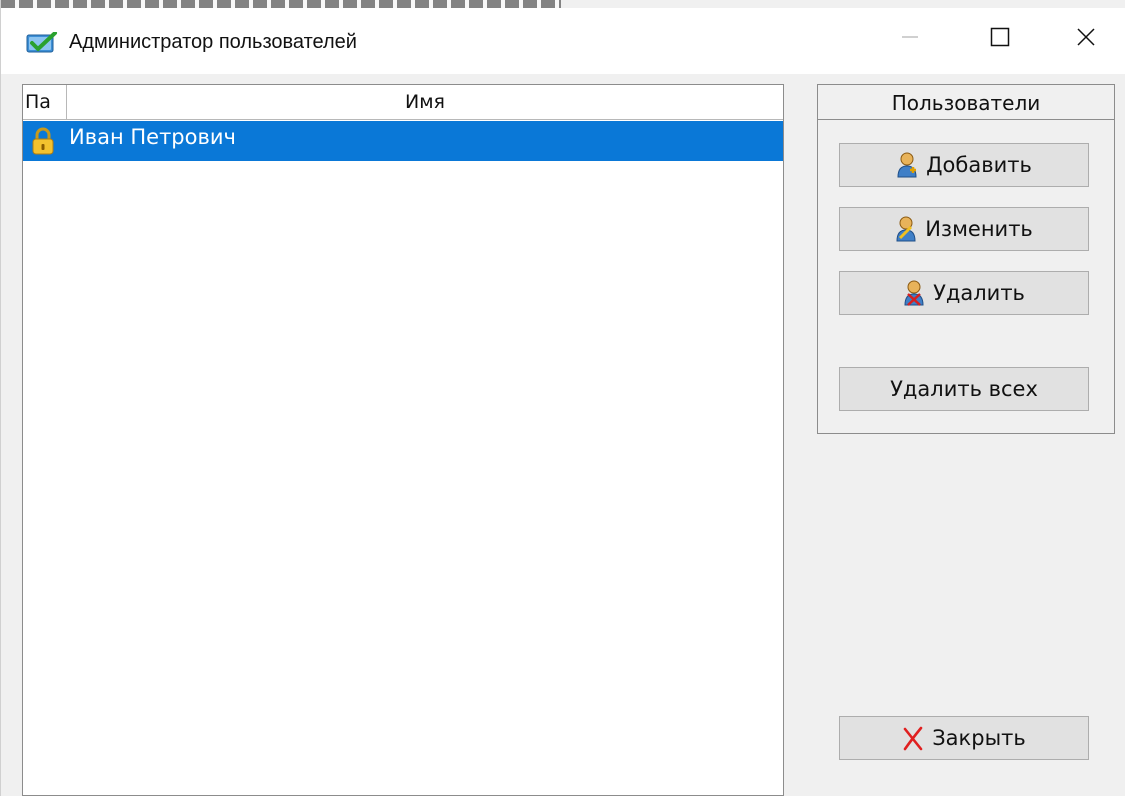 The image size is (1125, 796). I want to click on user-name: Иван Петрович, so click(152, 137).